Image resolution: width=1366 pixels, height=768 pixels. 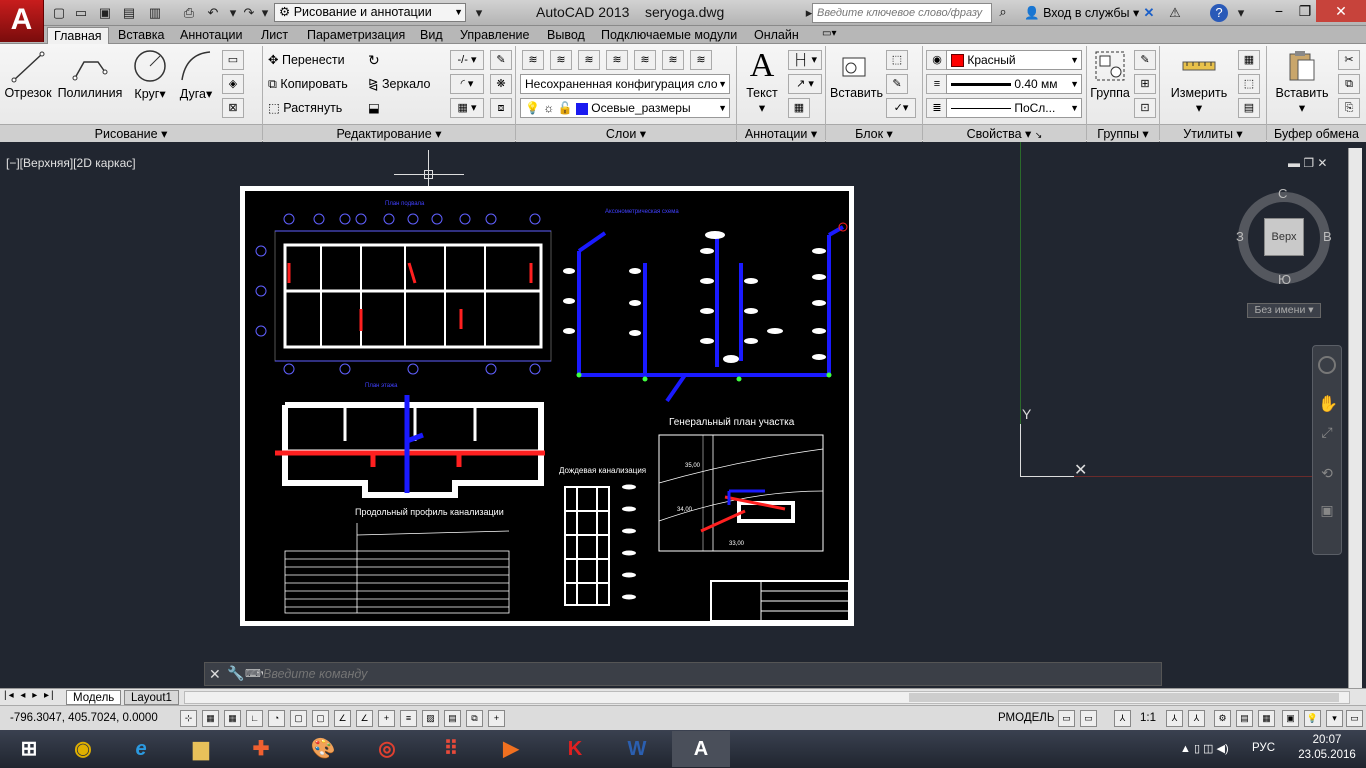 What do you see at coordinates (1004, 133) in the screenshot?
I see `properties-panel-title: Свойства ▾ ↘` at bounding box center [1004, 133].